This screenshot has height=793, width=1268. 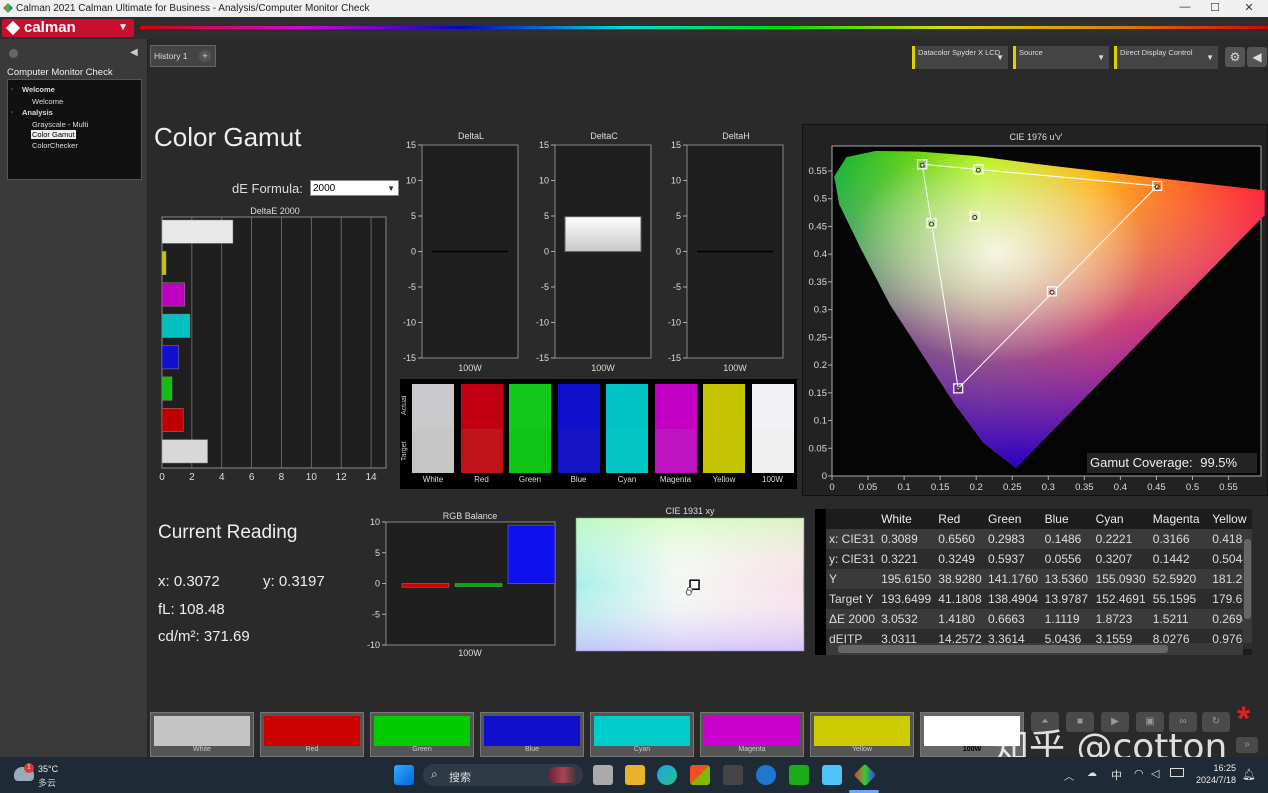 I want to click on patch-white, so click(x=433, y=429).